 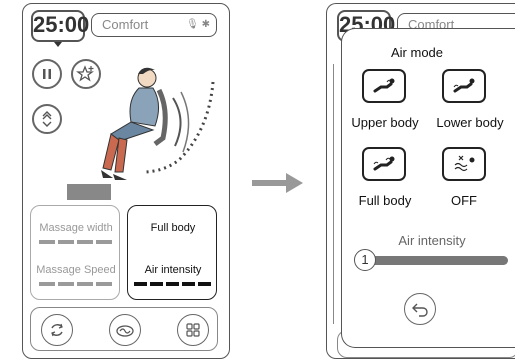 I want to click on bottom-toolbar, so click(x=124, y=329).